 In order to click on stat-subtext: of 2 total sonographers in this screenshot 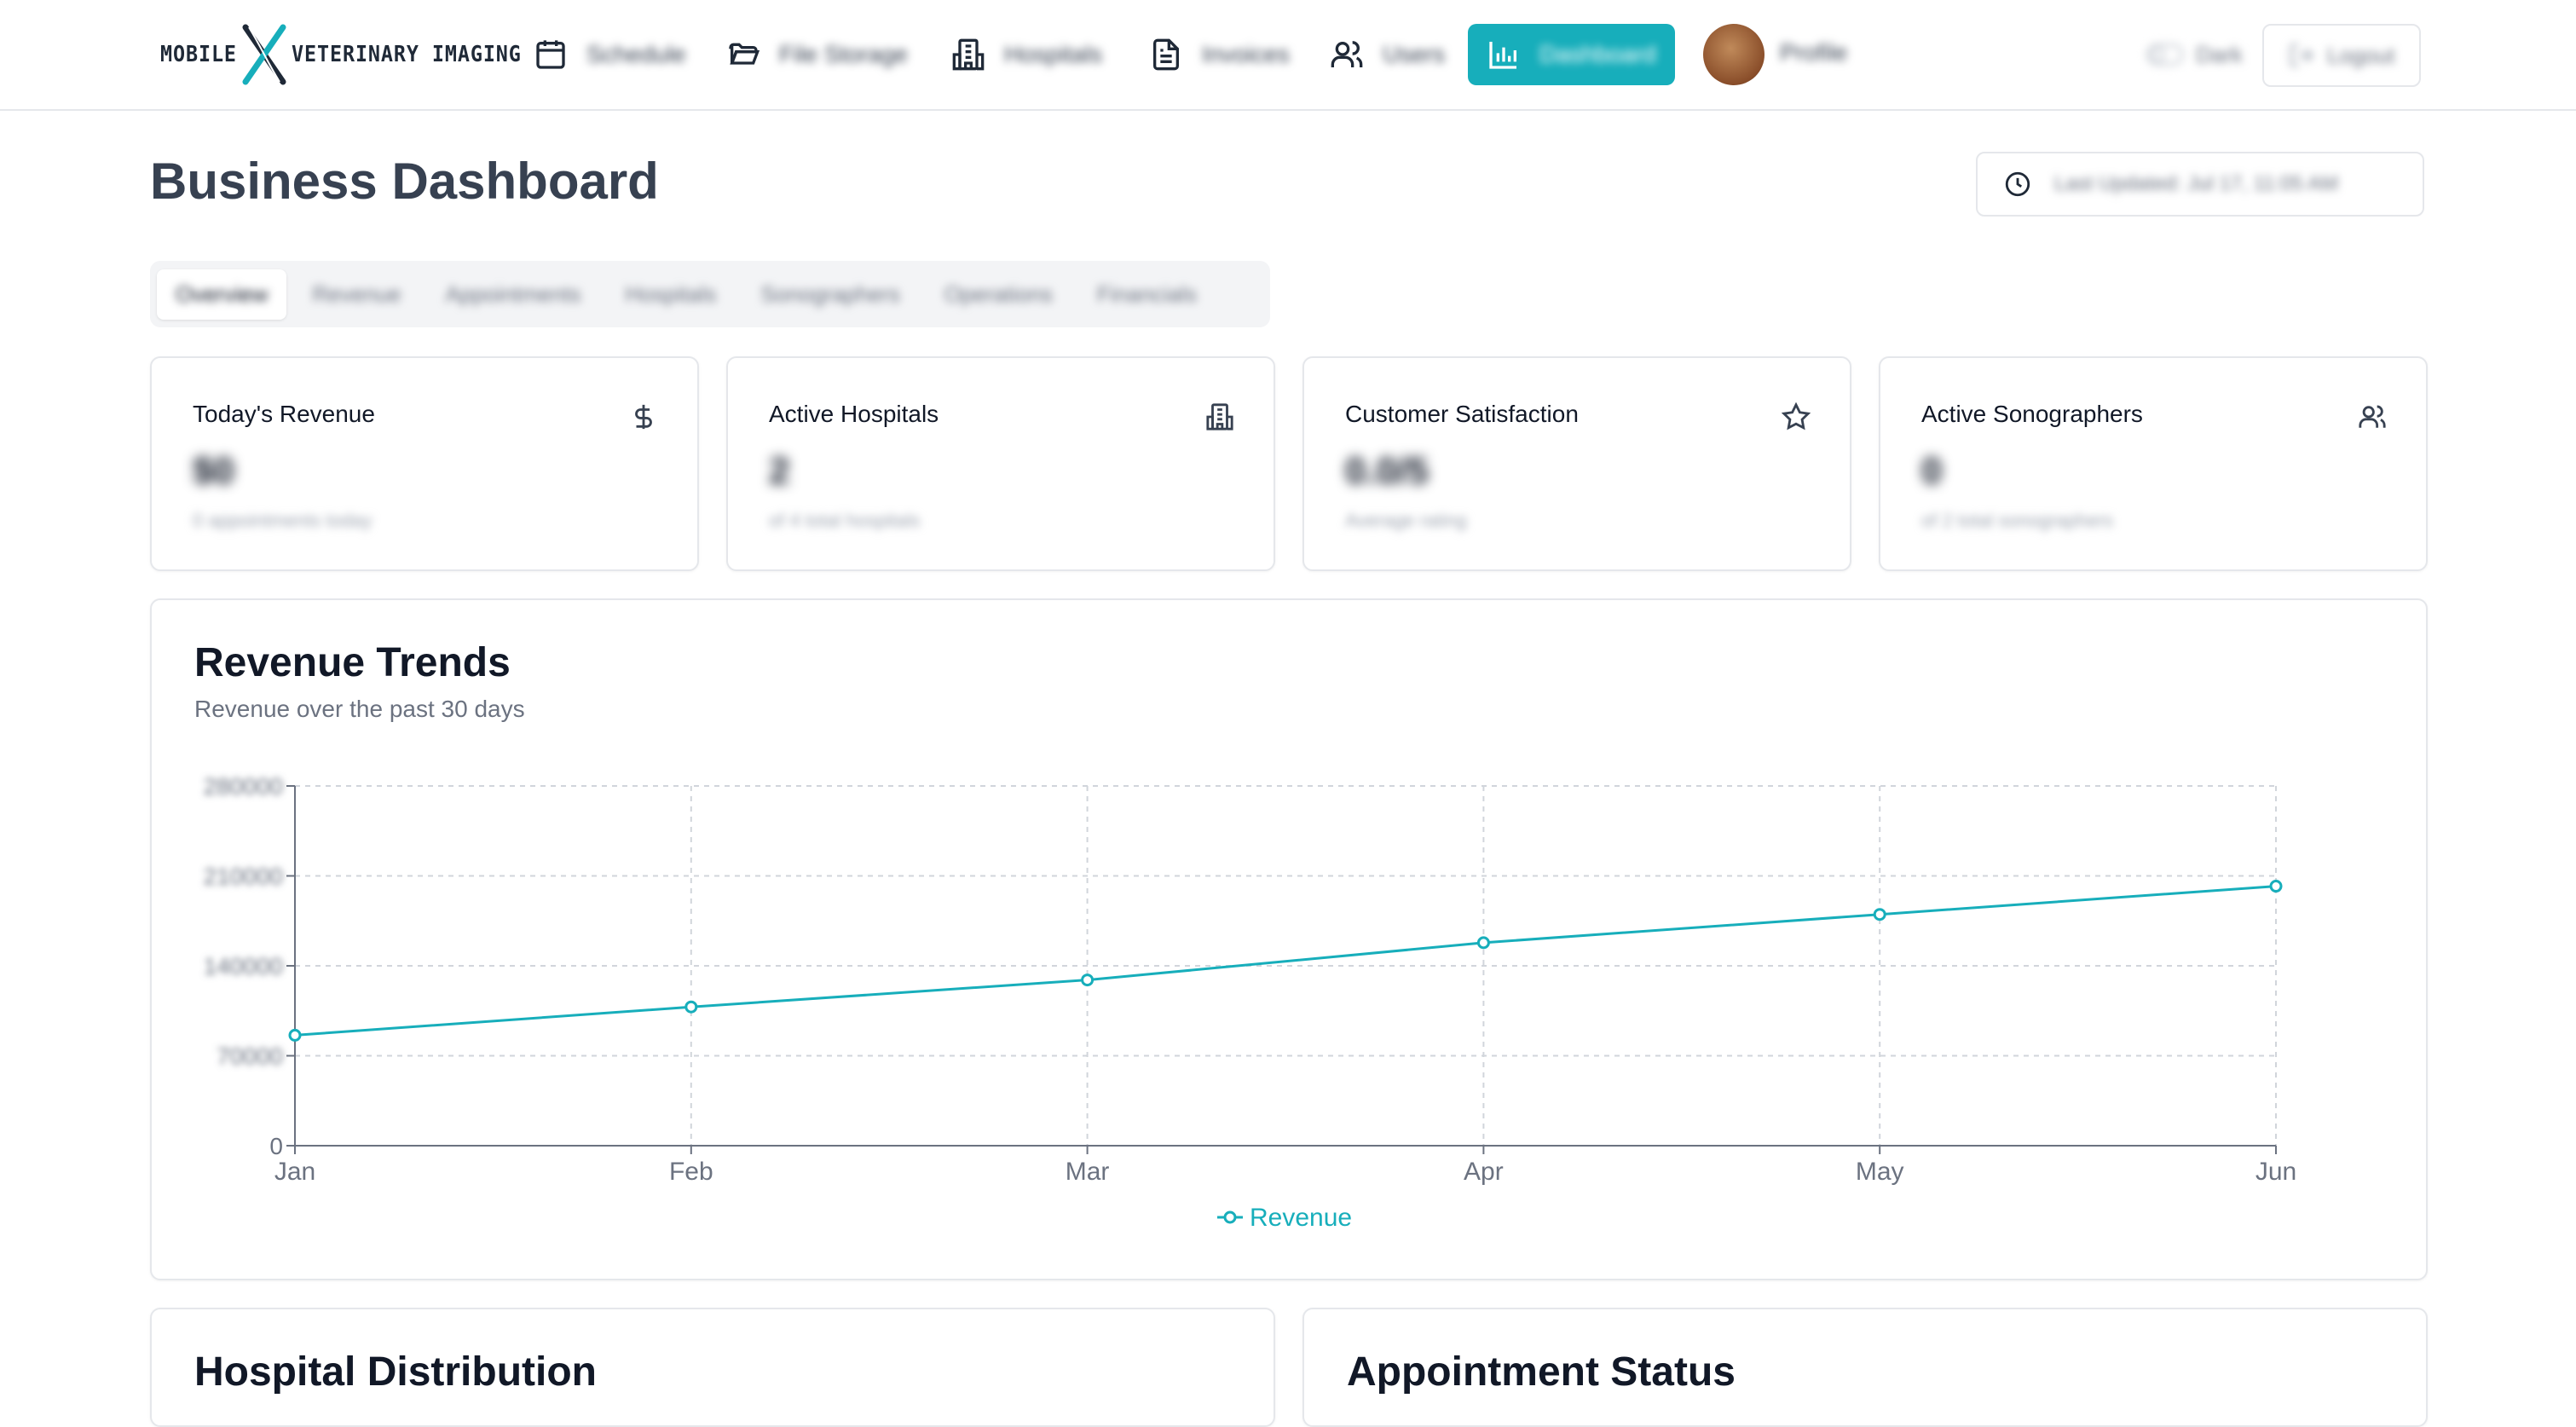, I will do `click(2017, 520)`.